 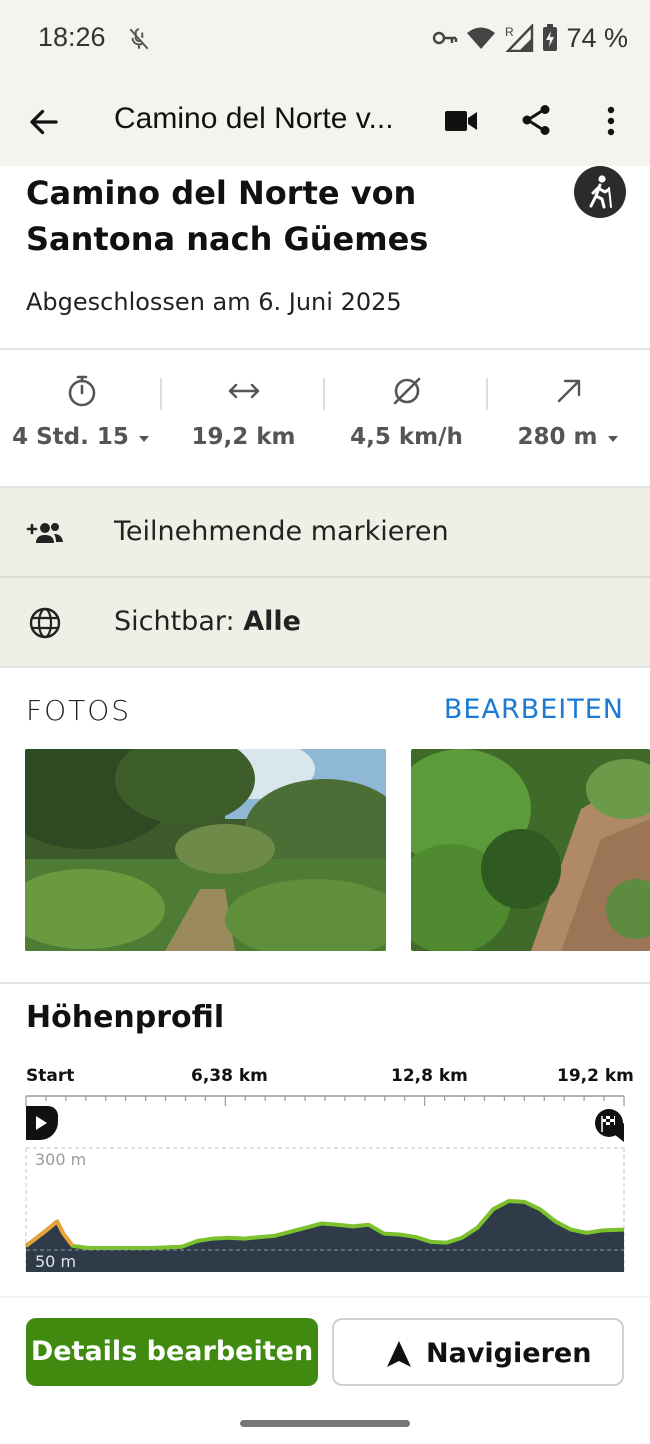 What do you see at coordinates (534, 709) in the screenshot?
I see `edit-photos-link: BEARBEITEN` at bounding box center [534, 709].